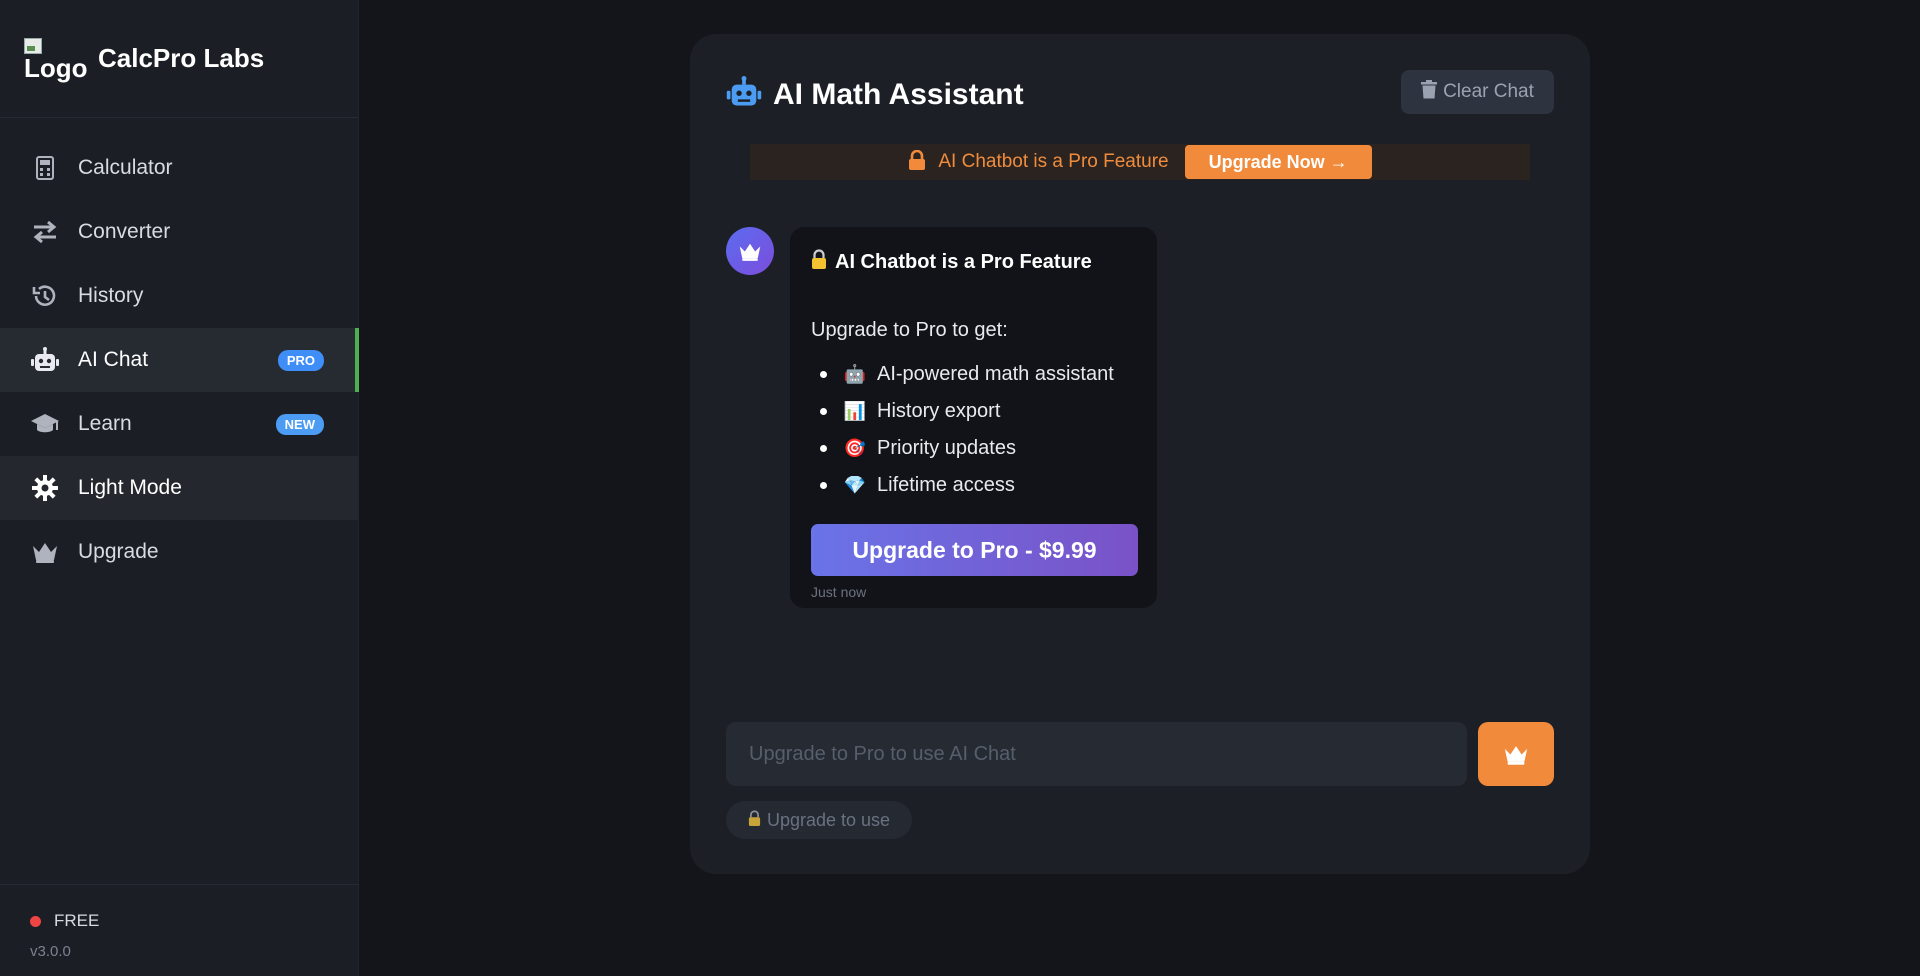 The image size is (1920, 976). Describe the element at coordinates (56, 67) in the screenshot. I see `logo-alt-text: Logo` at that location.